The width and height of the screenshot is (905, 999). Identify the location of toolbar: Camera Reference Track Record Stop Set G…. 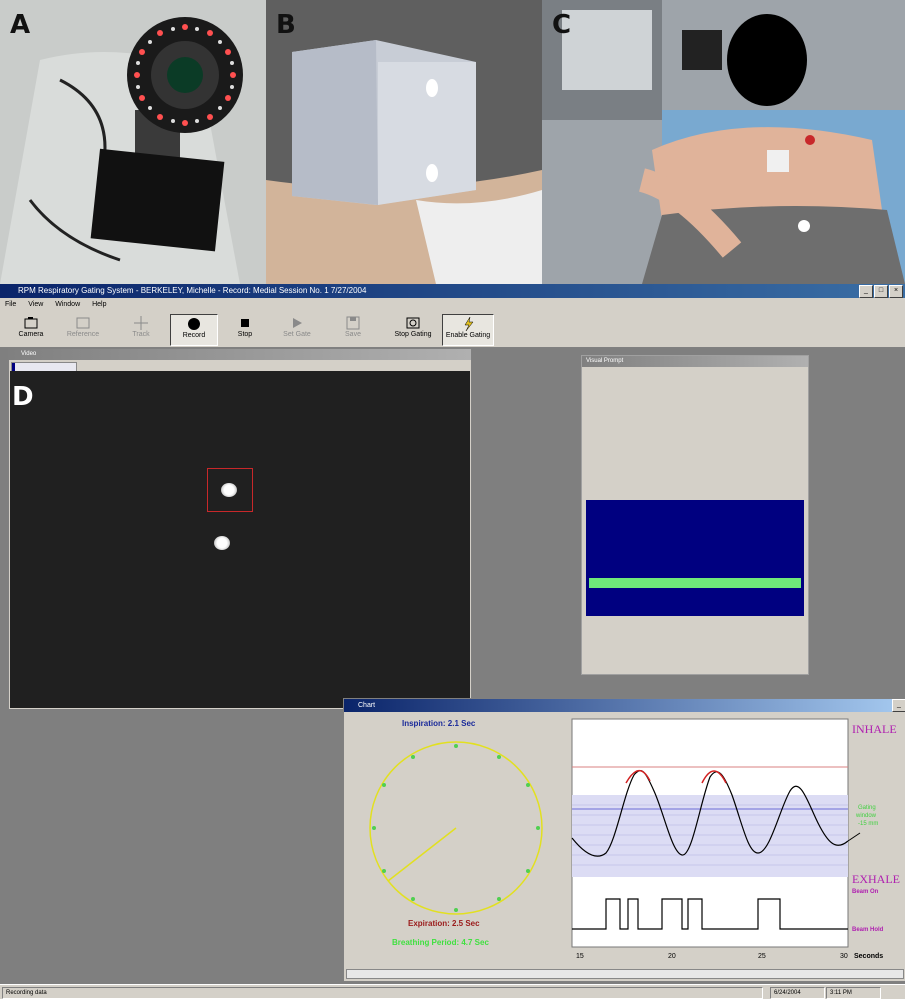
(452, 329).